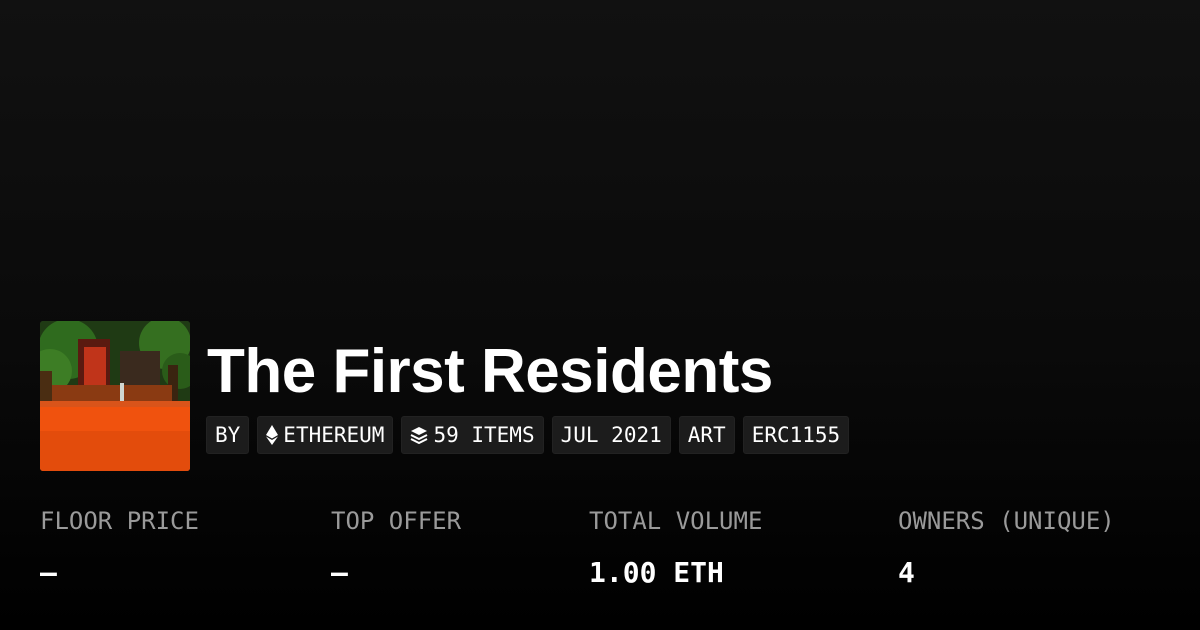 This screenshot has width=1200, height=630. Describe the element at coordinates (334, 435) in the screenshot. I see `chain-tag-label: ETHEREUM` at that location.